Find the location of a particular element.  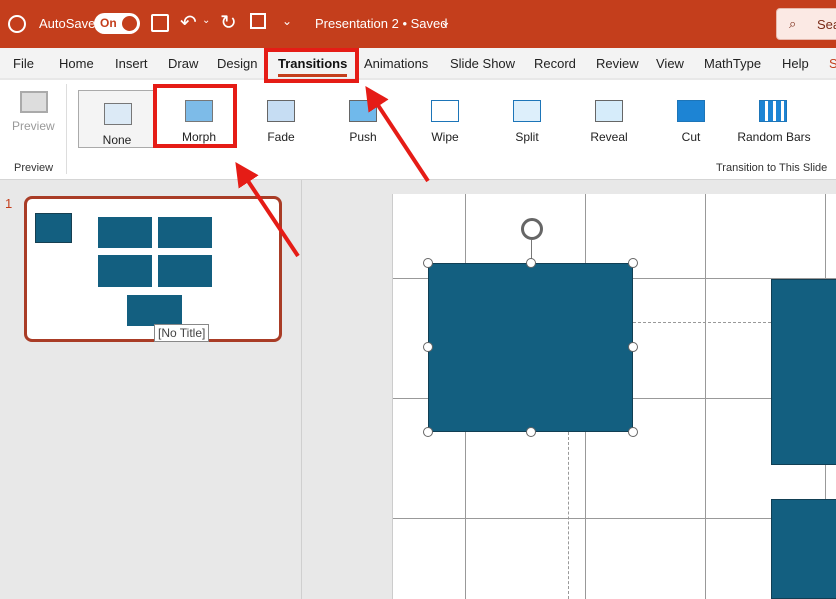

document-dropdown-icon: ⌄ is located at coordinates (445, 22).